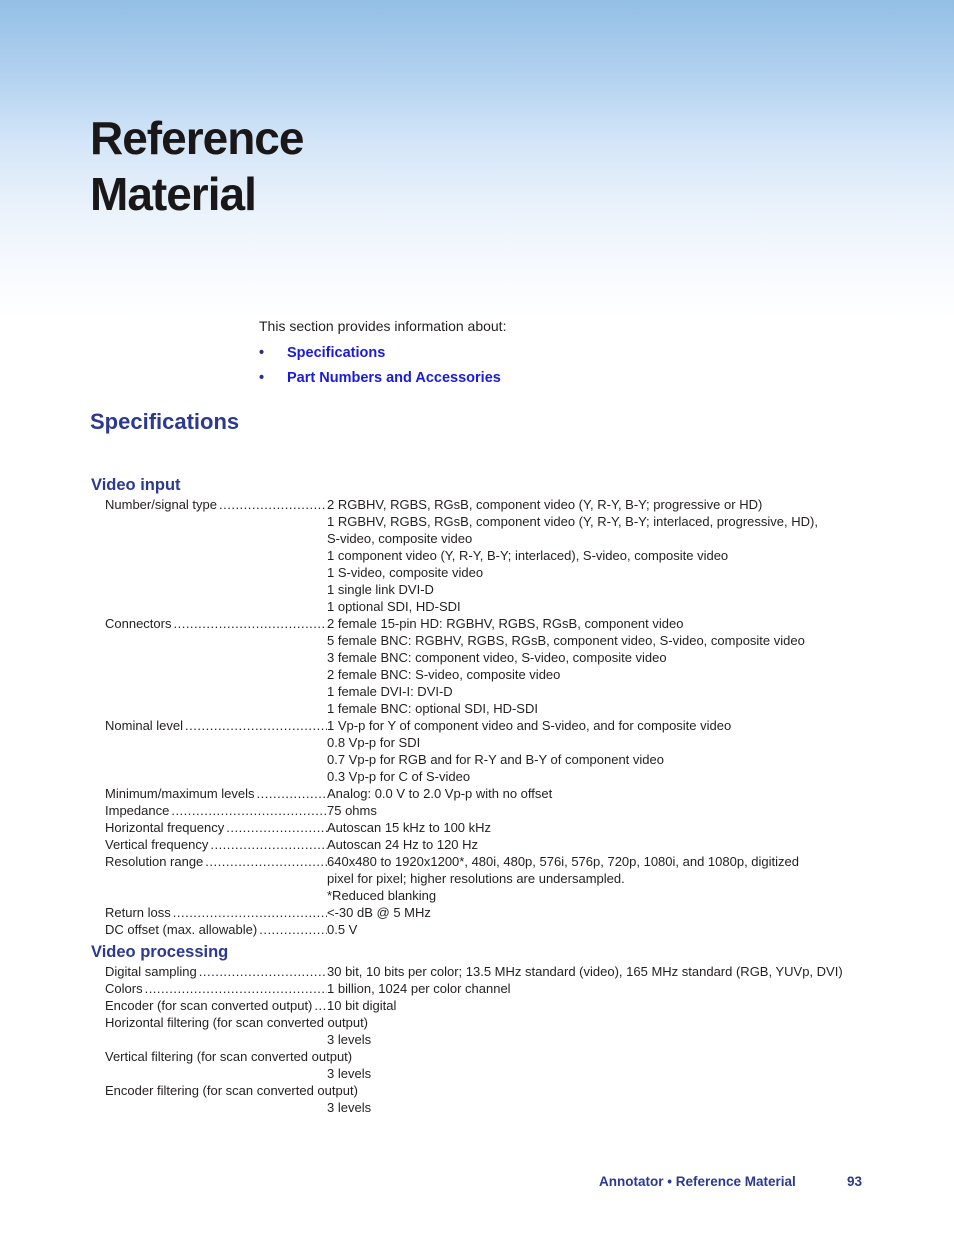  Describe the element at coordinates (136, 485) in the screenshot. I see `subheading-video-input: Video input` at that location.